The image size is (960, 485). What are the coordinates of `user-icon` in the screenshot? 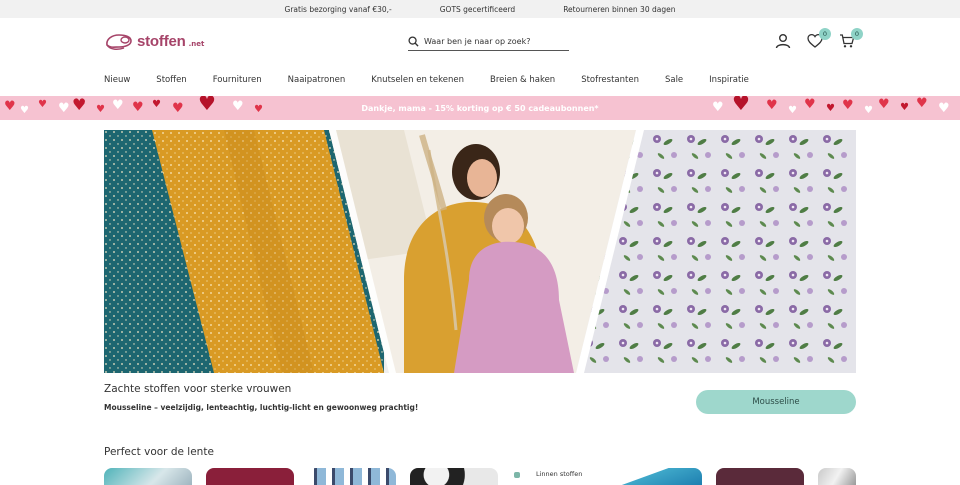 It's located at (783, 41).